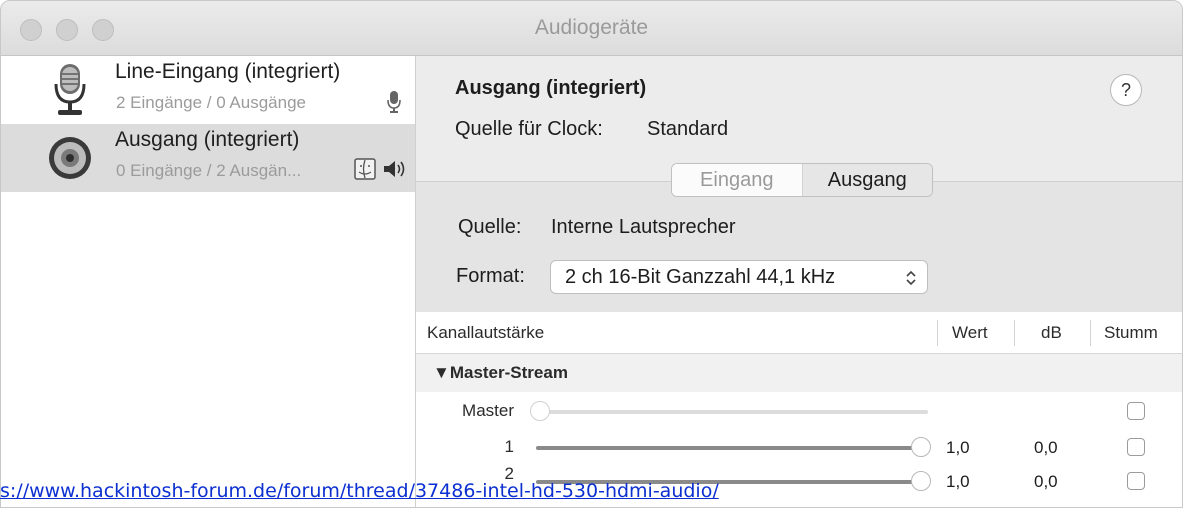 The width and height of the screenshot is (1183, 508). I want to click on channel-label: Master, so click(488, 410).